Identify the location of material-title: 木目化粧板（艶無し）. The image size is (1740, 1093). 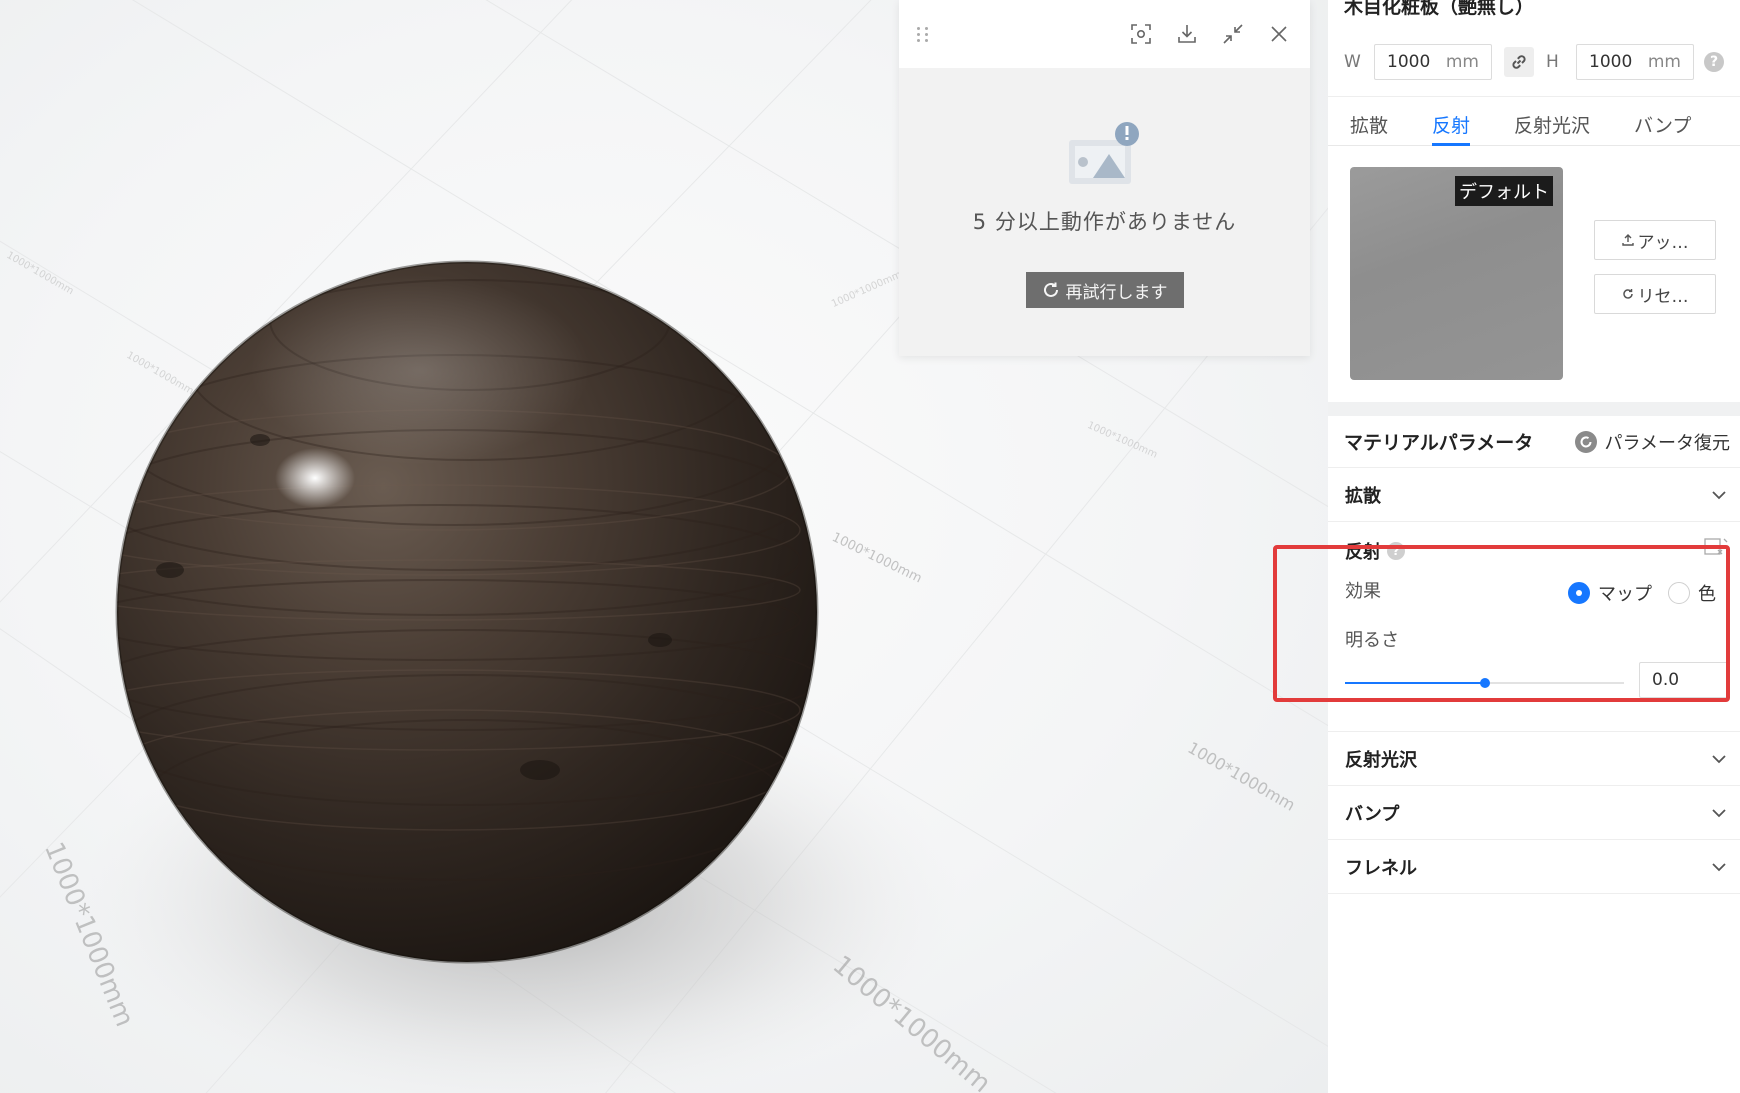
(1439, 9).